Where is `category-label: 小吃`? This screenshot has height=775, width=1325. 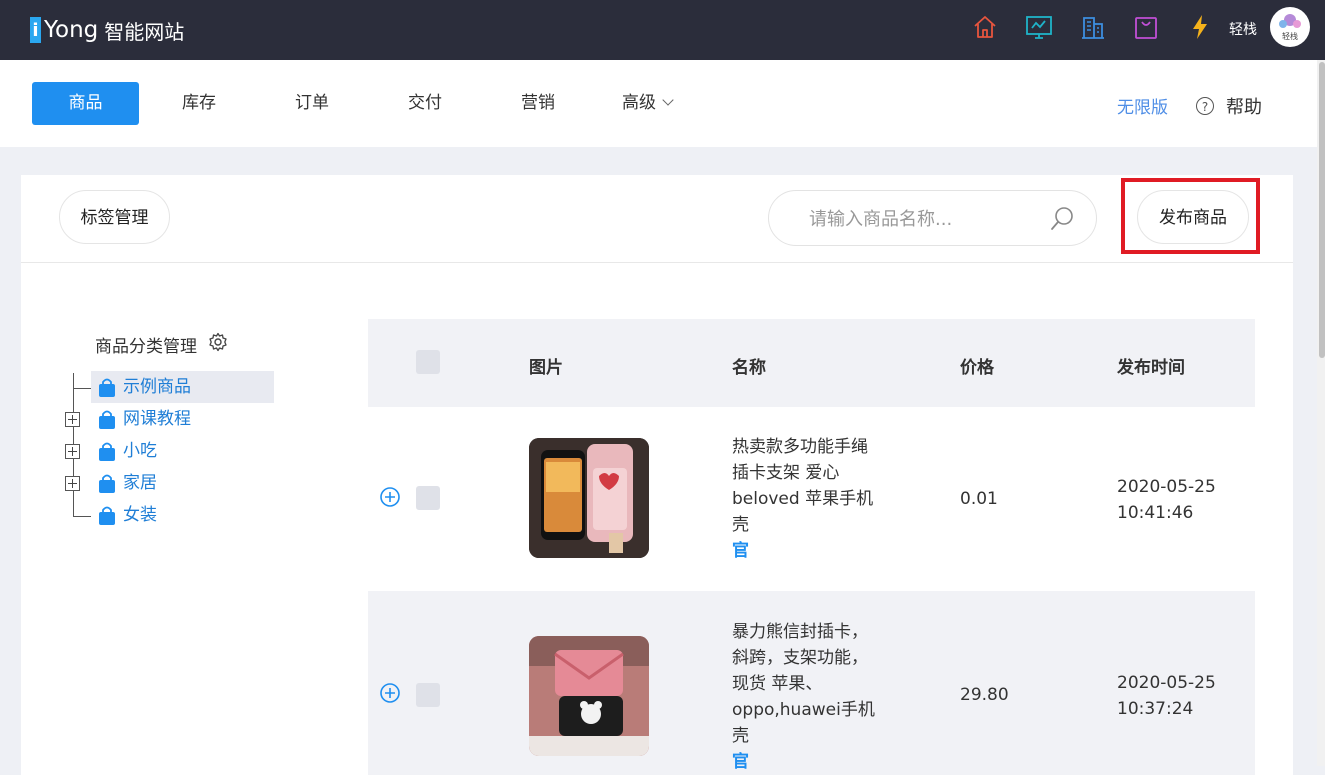 category-label: 小吃 is located at coordinates (140, 451).